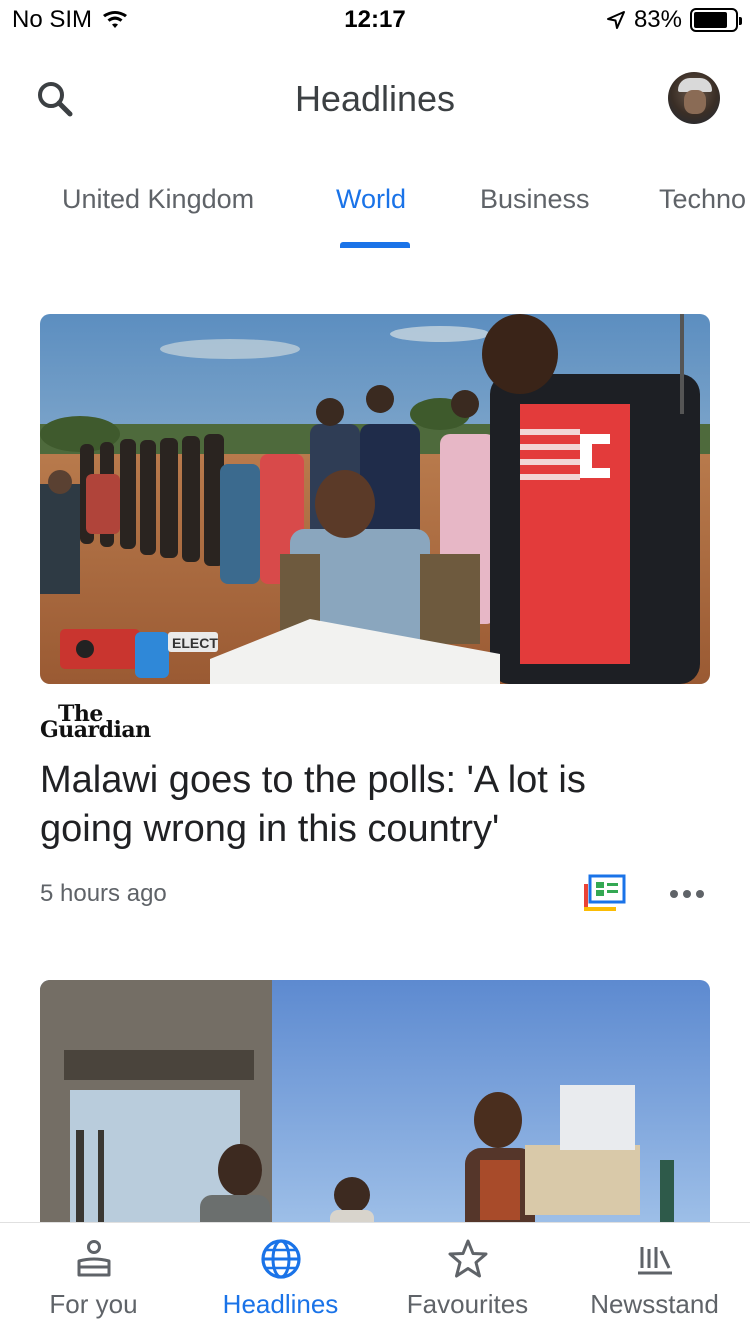 The width and height of the screenshot is (750, 1334). I want to click on nav-headlines: Headlines, so click(280, 1278).